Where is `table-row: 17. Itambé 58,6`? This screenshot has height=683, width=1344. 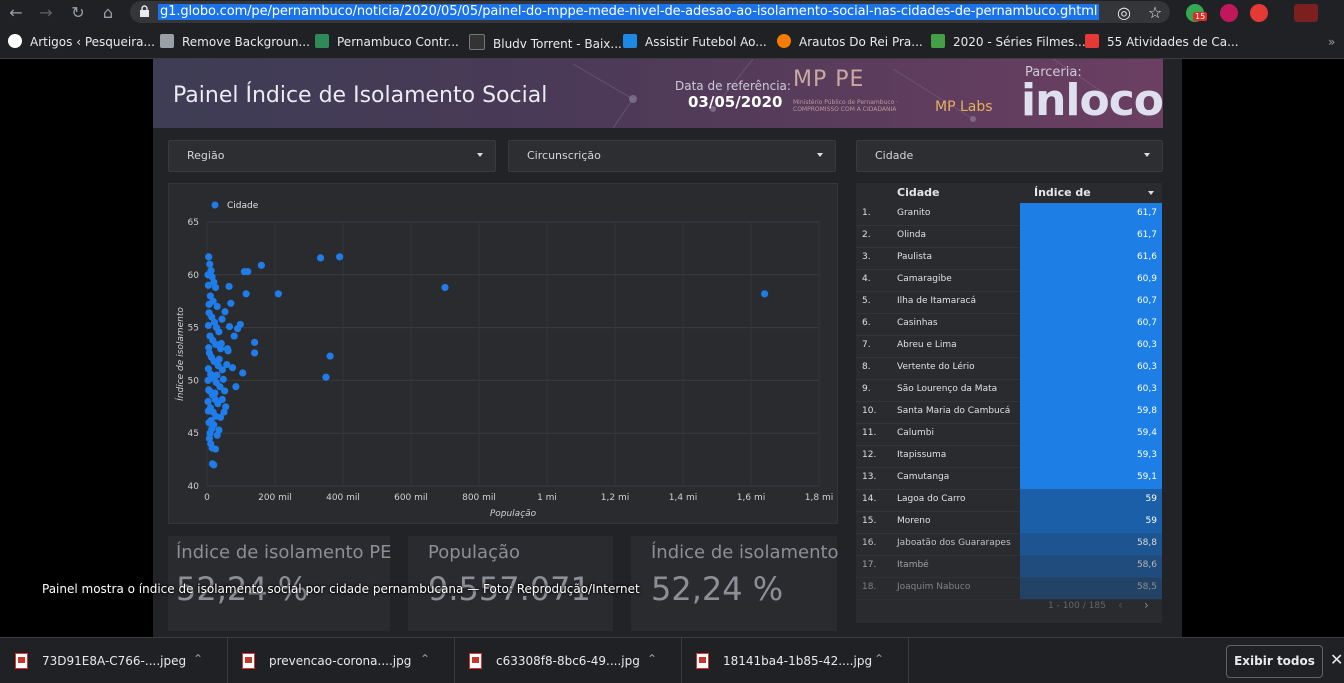
table-row: 17. Itambé 58,6 is located at coordinates (1009, 566).